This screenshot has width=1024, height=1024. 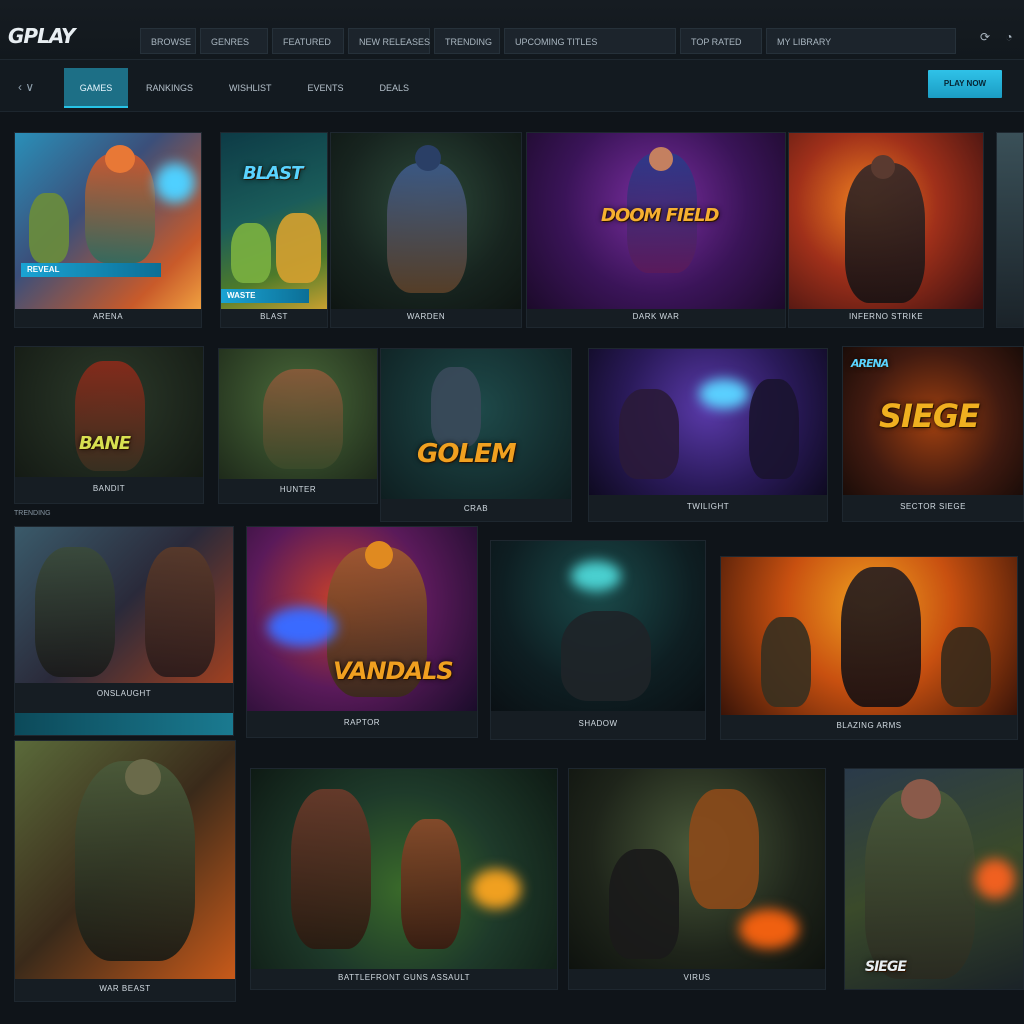 I want to click on game-card: SIEGE, so click(x=934, y=879).